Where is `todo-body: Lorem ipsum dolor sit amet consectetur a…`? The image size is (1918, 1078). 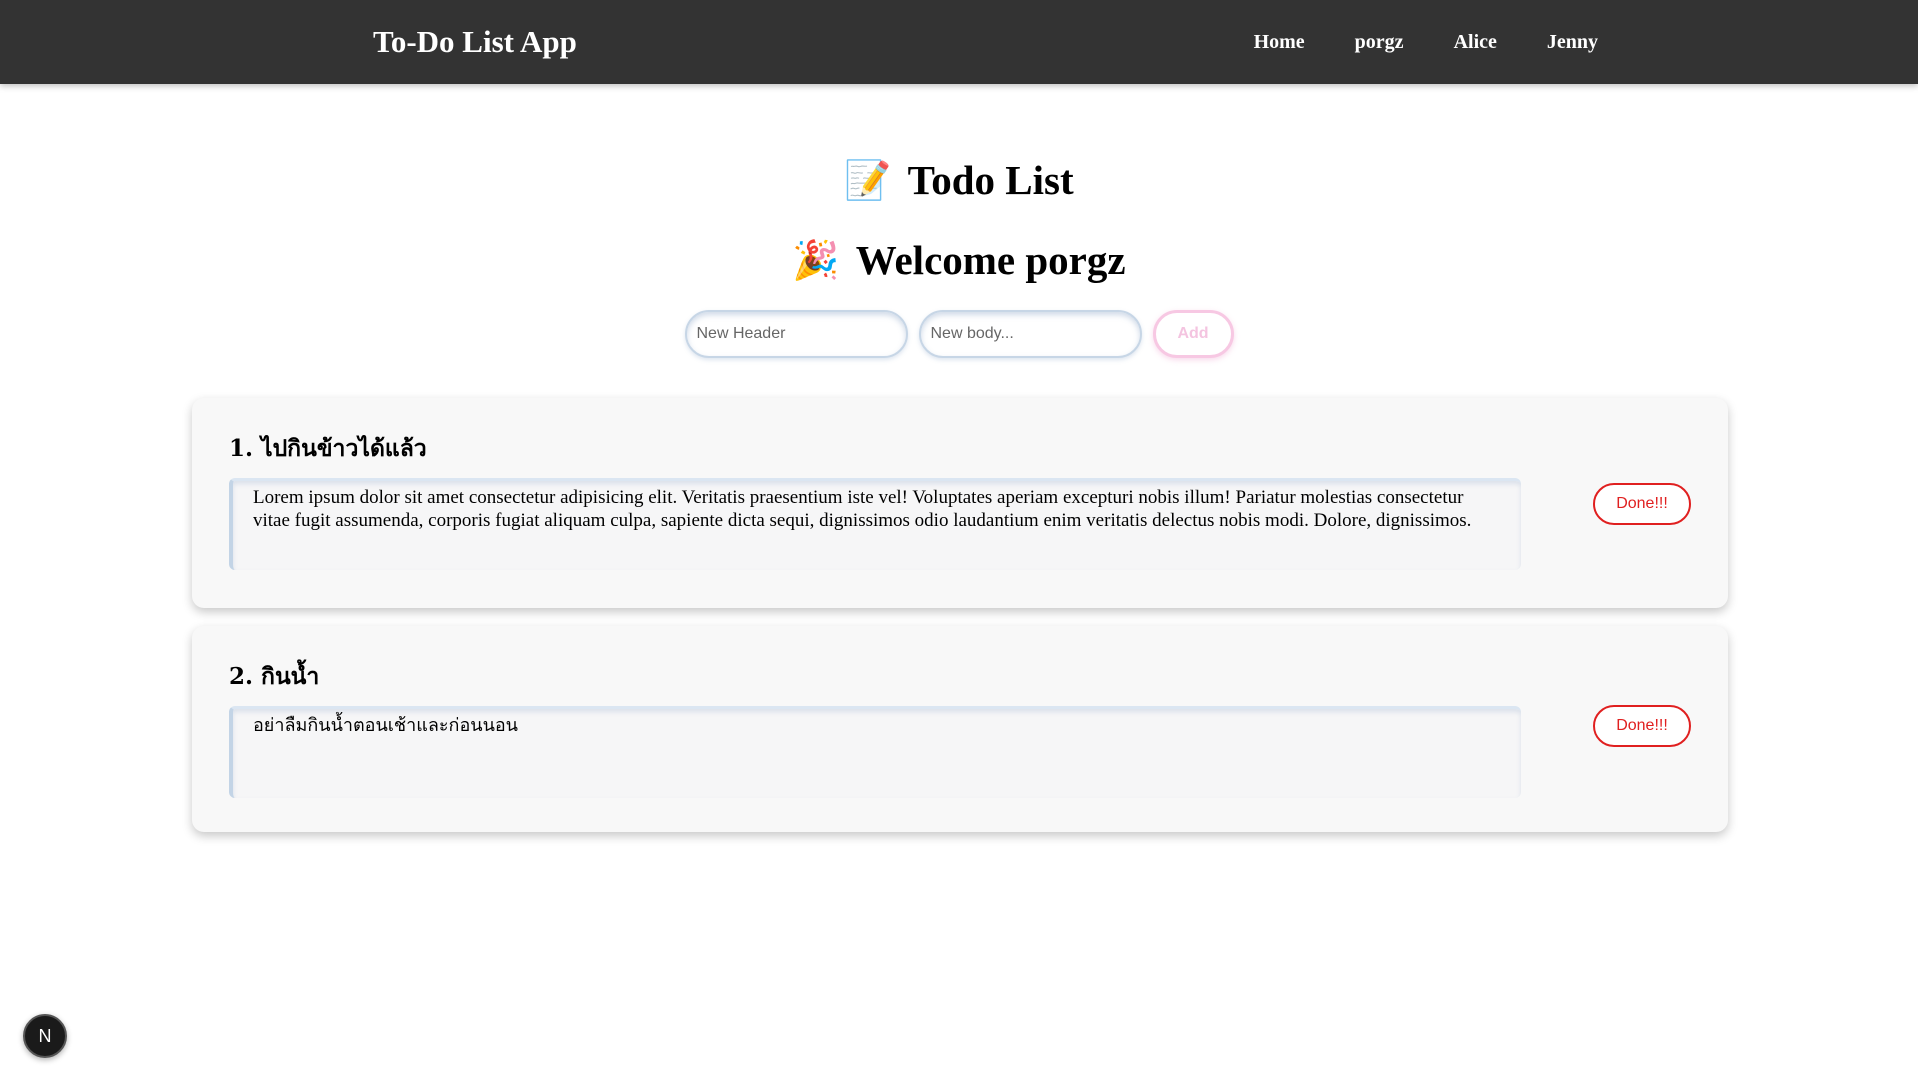
todo-body: Lorem ipsum dolor sit amet consectetur a… is located at coordinates (875, 524).